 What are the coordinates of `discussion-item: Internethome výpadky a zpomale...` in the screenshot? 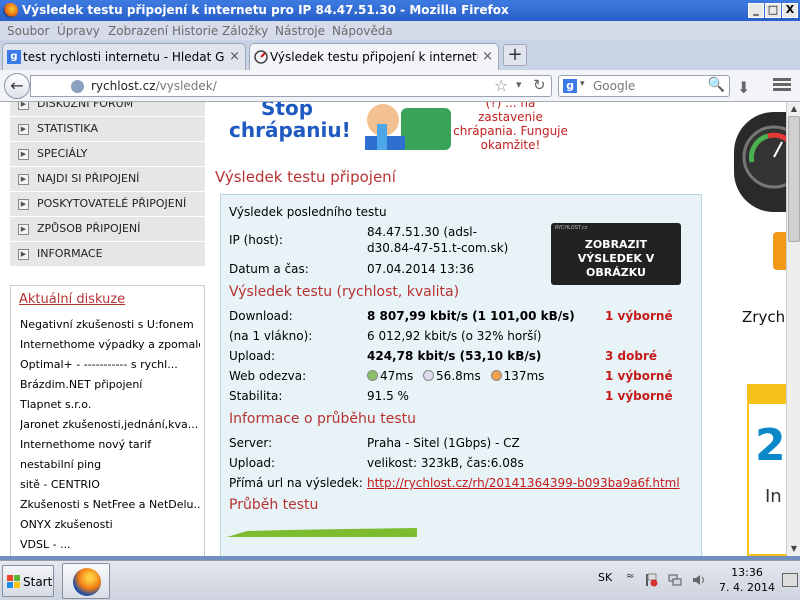 It's located at (110, 344).